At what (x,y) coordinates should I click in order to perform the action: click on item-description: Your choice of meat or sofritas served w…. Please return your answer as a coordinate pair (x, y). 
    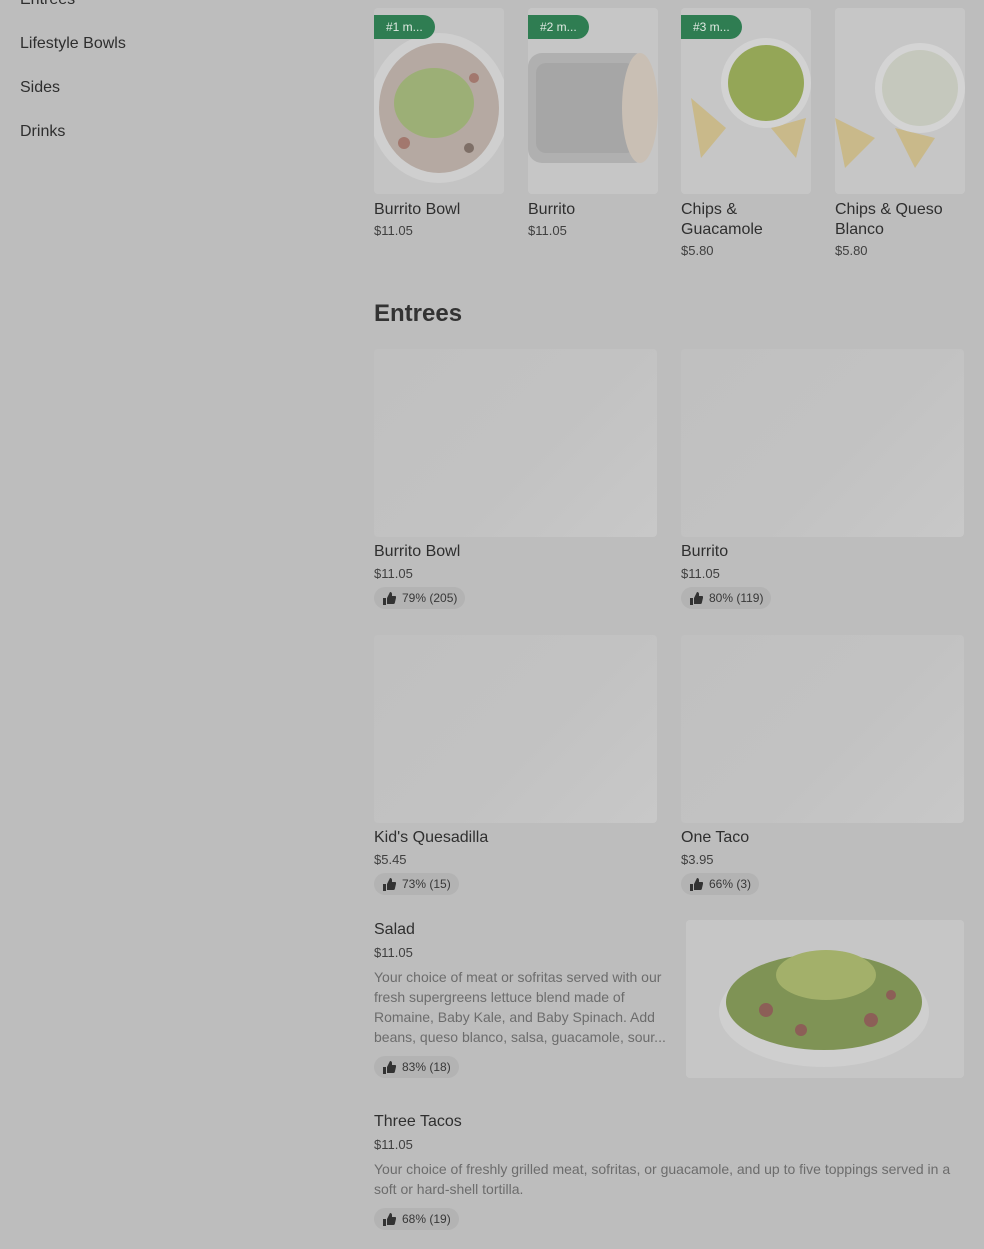
    Looking at the image, I should click on (520, 1007).